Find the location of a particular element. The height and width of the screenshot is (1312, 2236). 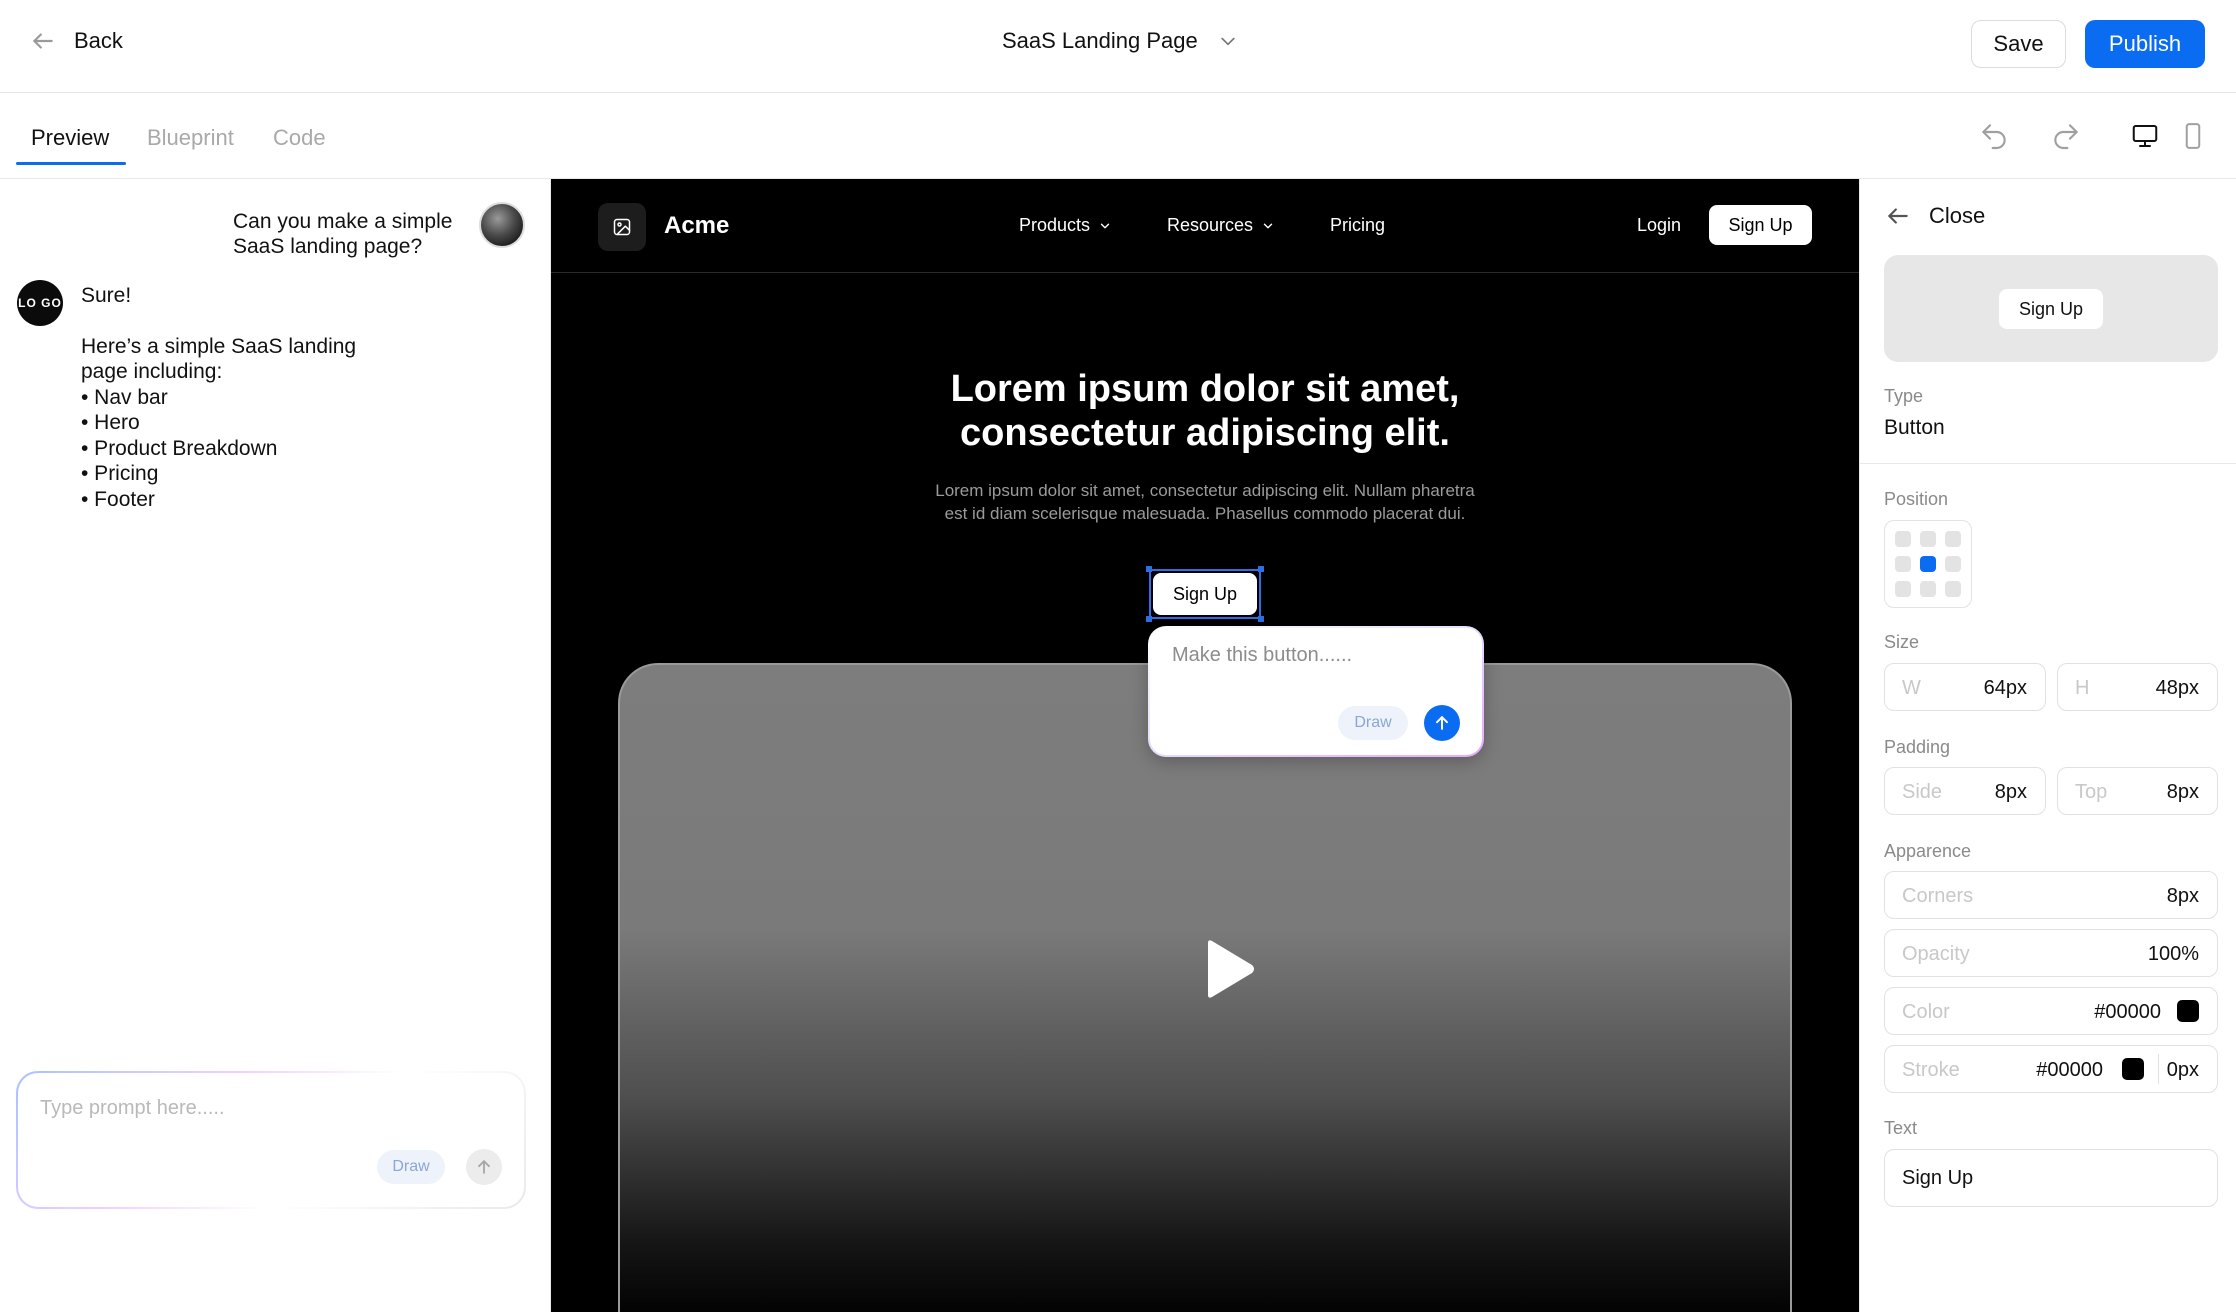

stroke-width-value: 0px is located at coordinates (2183, 1070).